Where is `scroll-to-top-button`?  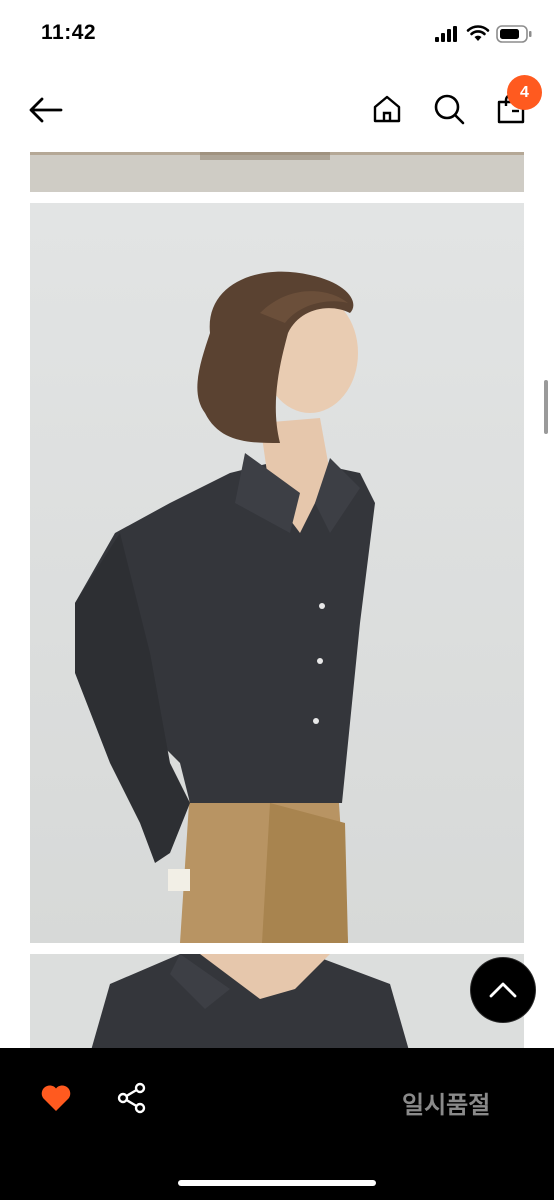
scroll-to-top-button is located at coordinates (503, 990).